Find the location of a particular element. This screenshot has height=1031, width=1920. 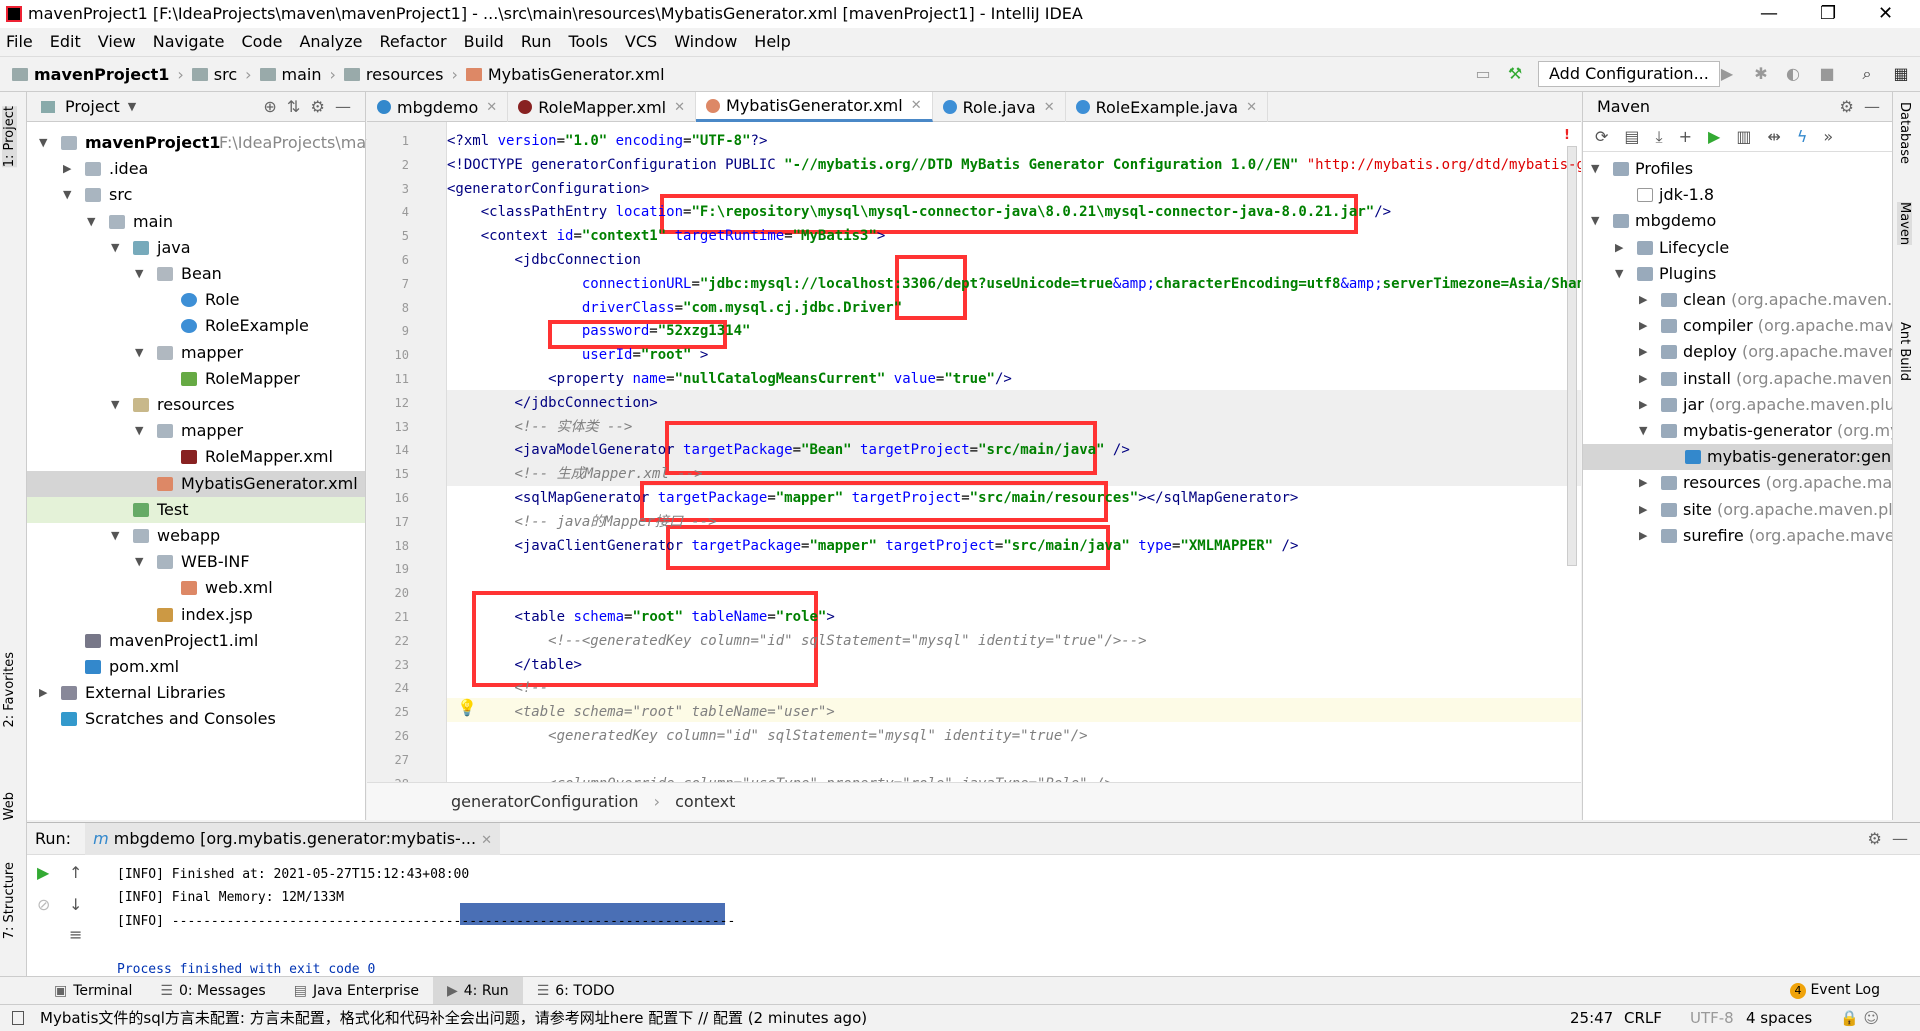

menu-tools: Tools is located at coordinates (588, 42).